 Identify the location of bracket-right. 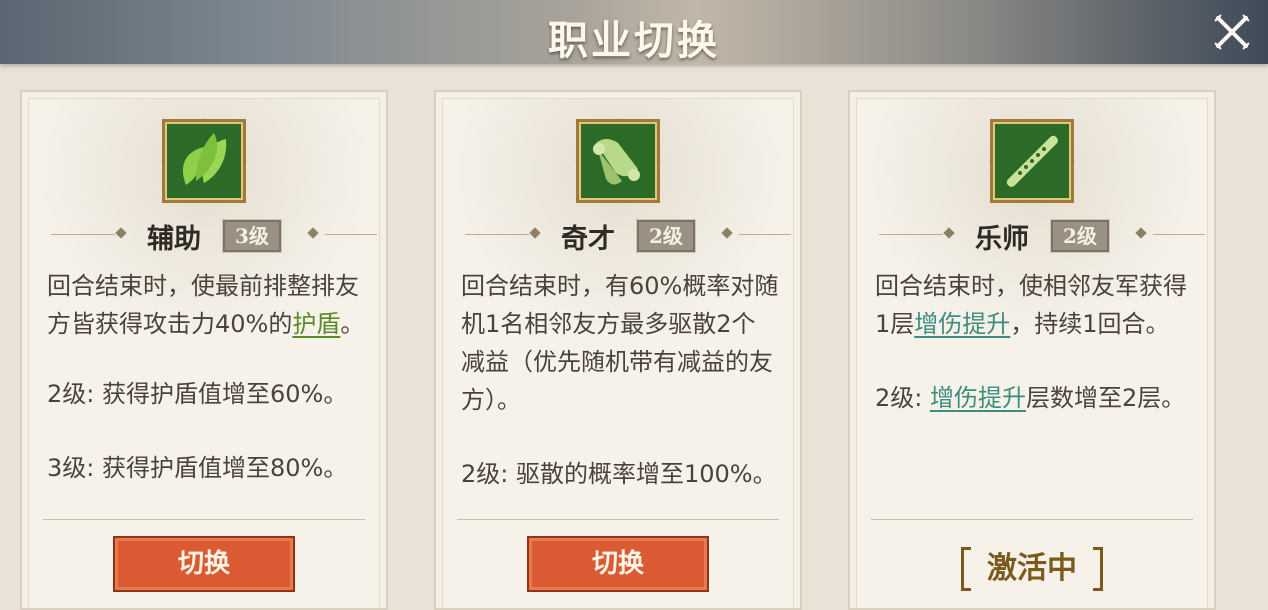
(1098, 569).